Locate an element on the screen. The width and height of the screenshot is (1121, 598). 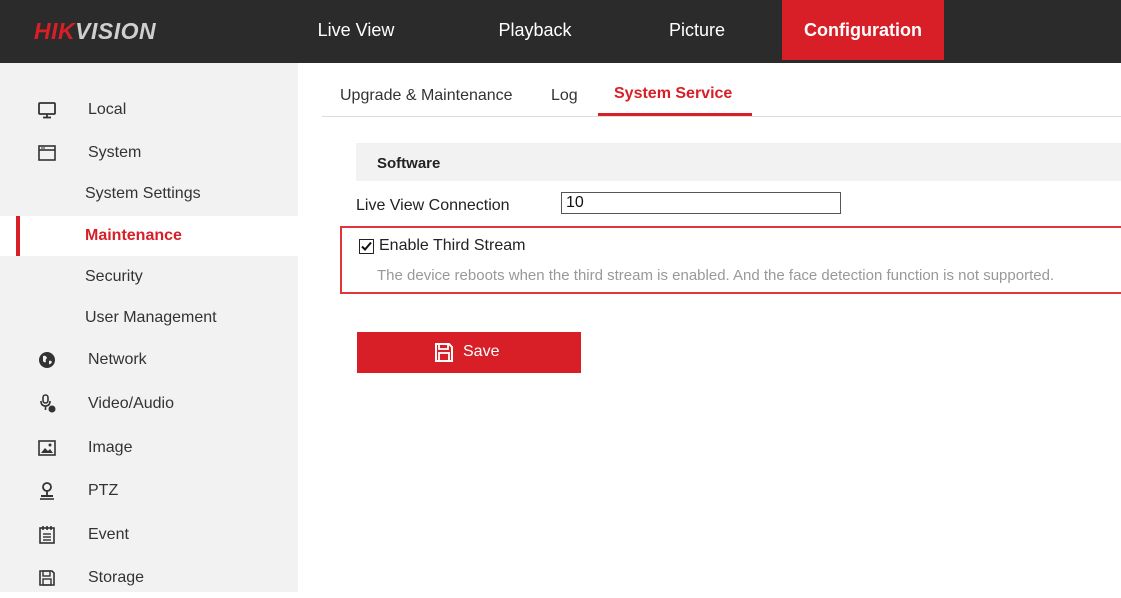
sidebar-item-image: Image is located at coordinates (149, 448).